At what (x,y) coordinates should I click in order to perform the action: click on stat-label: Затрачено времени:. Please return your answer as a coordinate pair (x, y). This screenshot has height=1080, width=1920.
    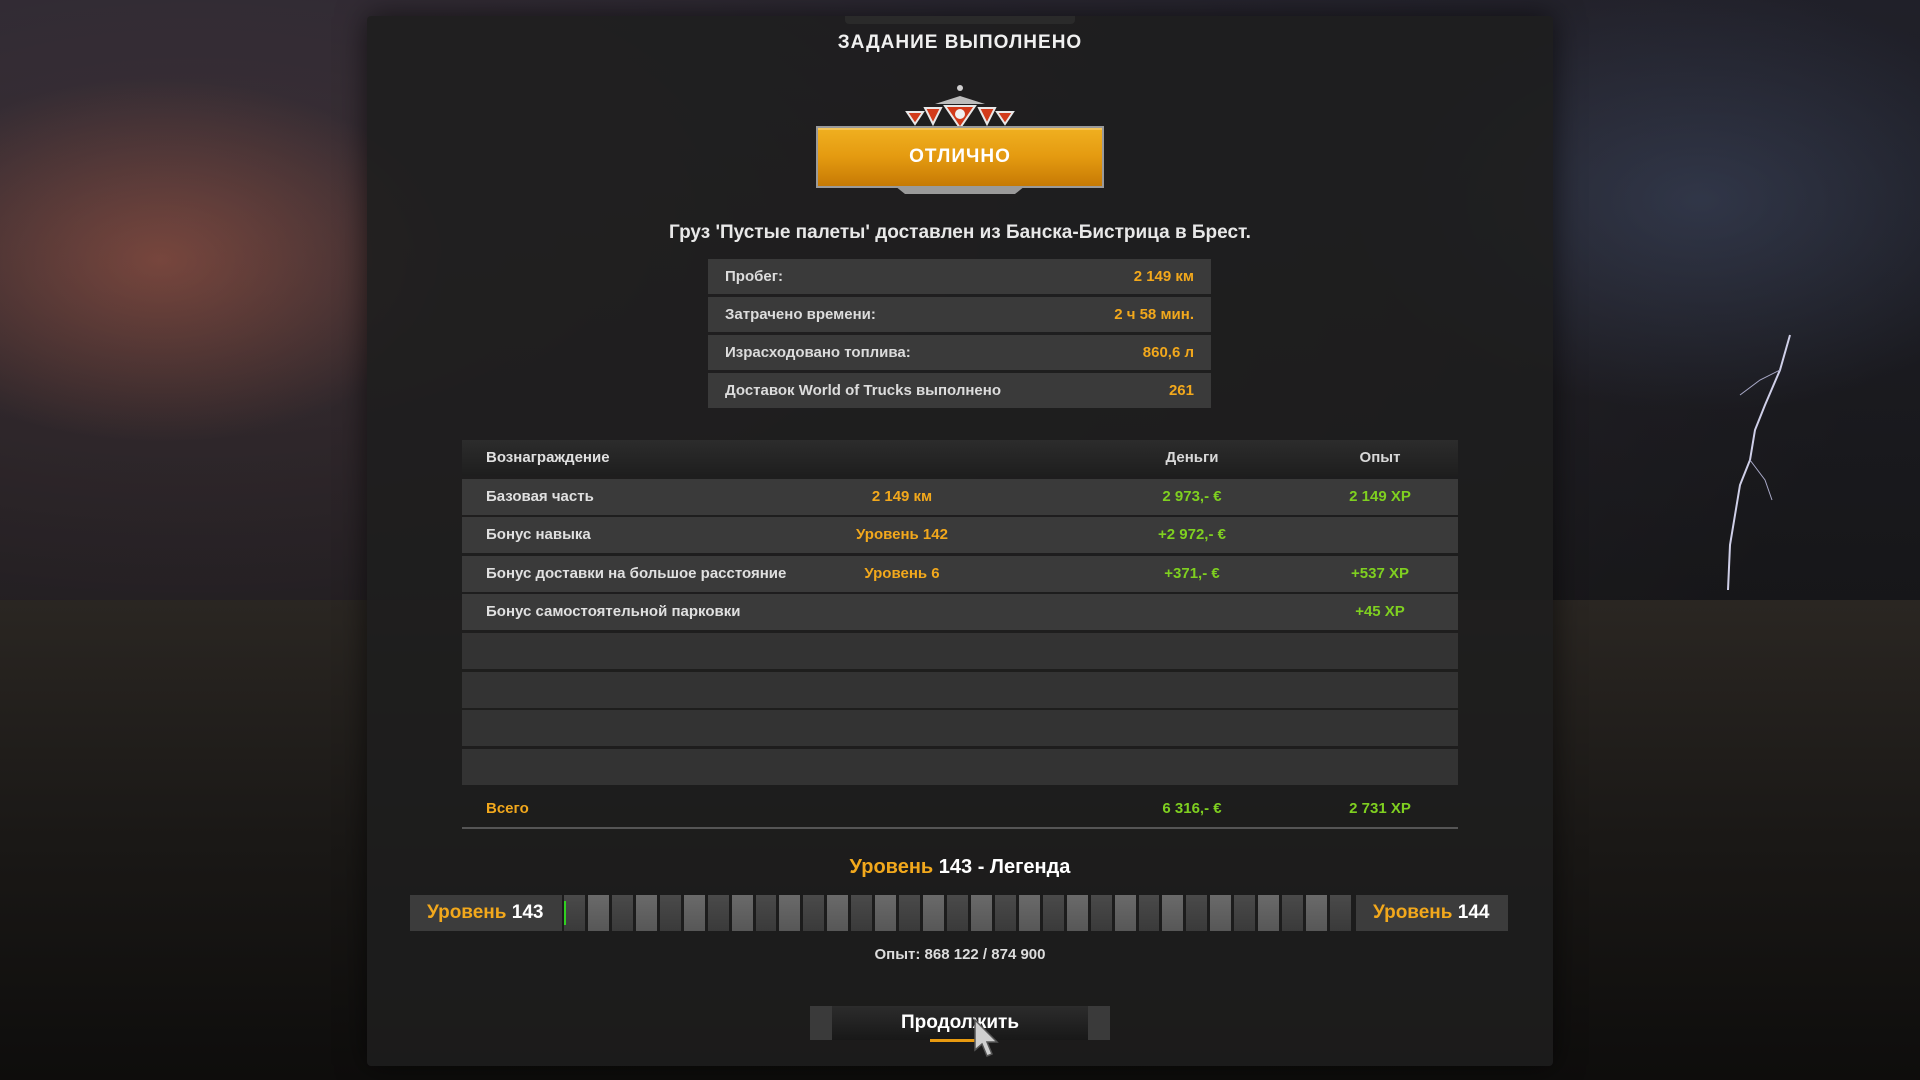
    Looking at the image, I should click on (800, 314).